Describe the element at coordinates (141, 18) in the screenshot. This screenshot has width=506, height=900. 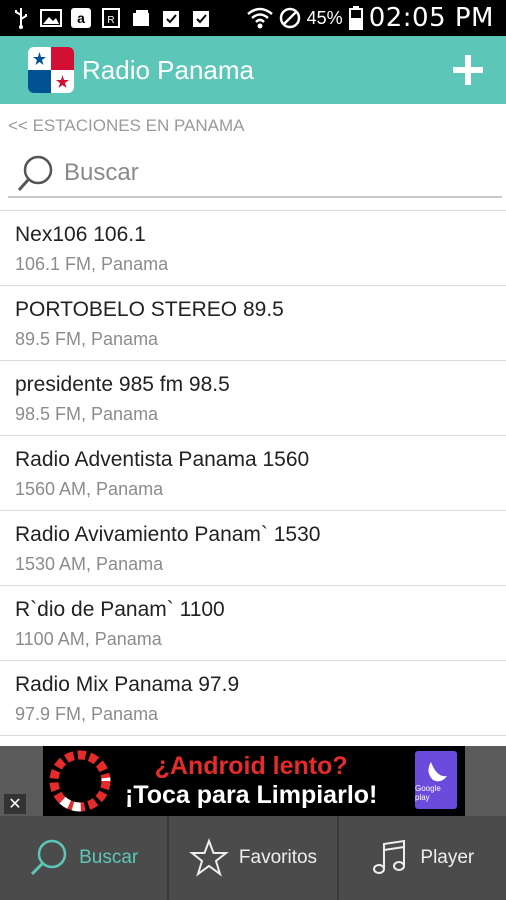
I see `image-upload-icon` at that location.